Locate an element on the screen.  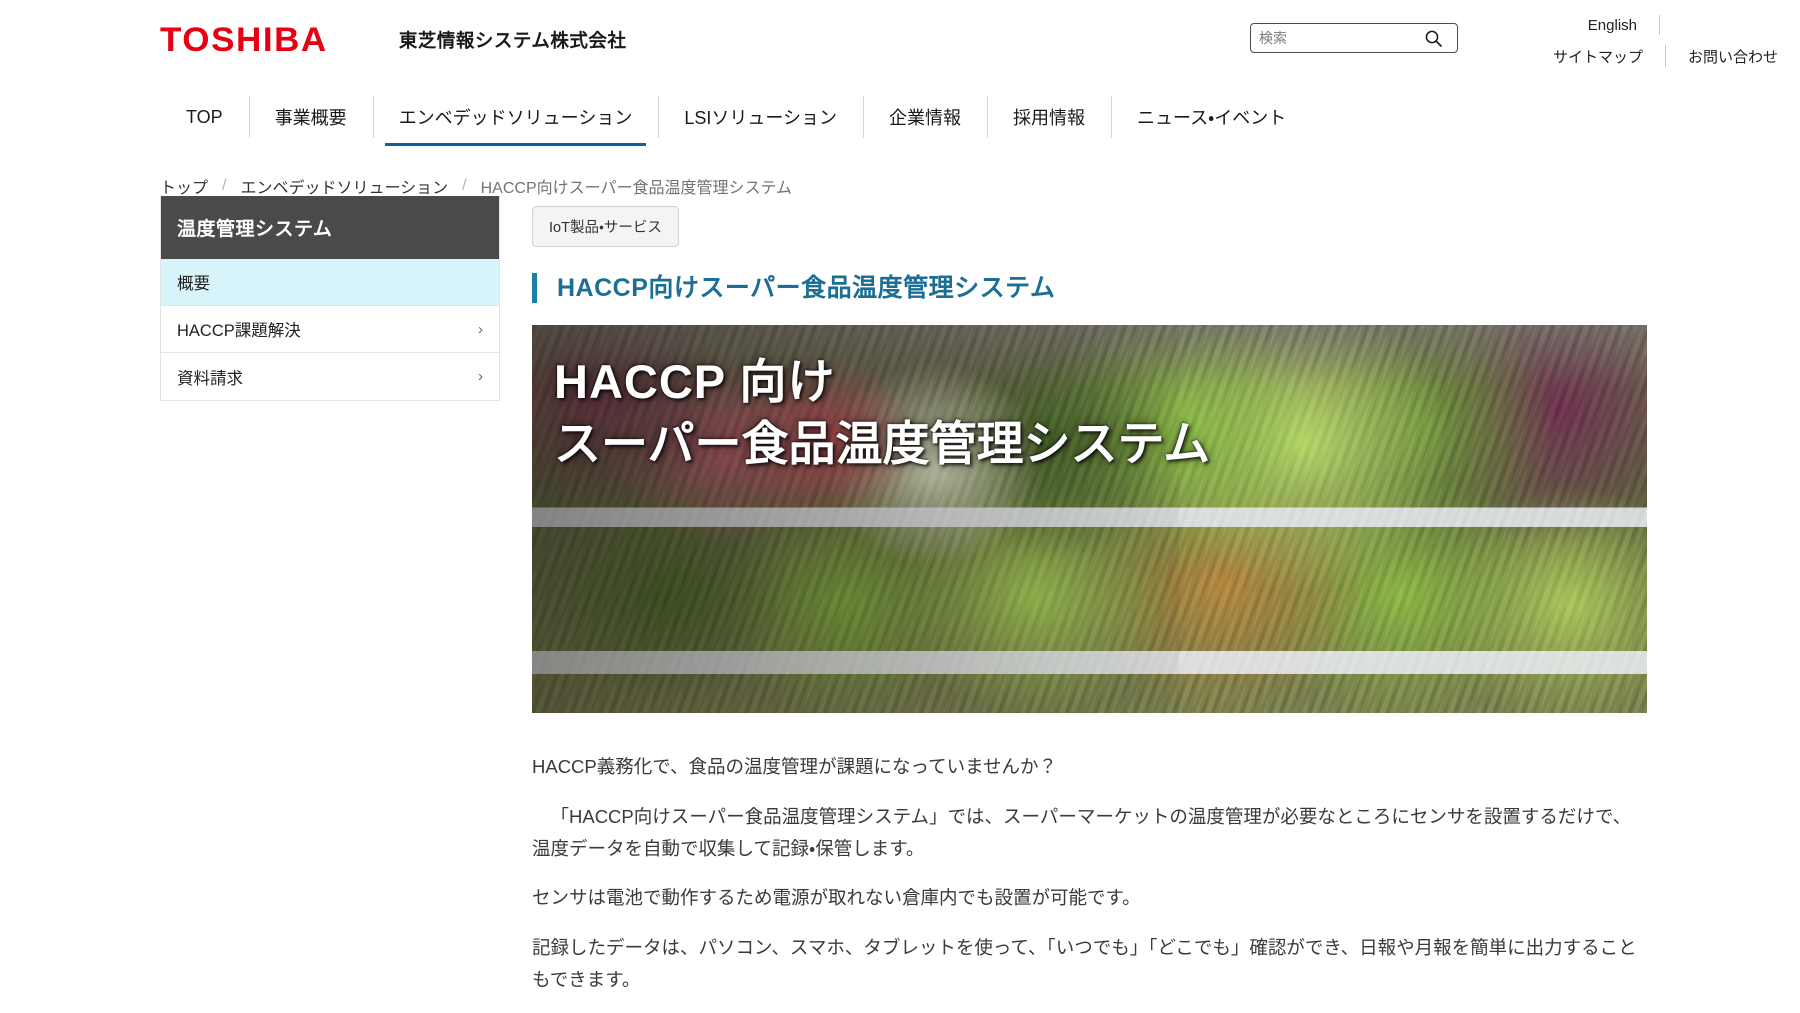
sidebar-title: 温度管理システム is located at coordinates (330, 227).